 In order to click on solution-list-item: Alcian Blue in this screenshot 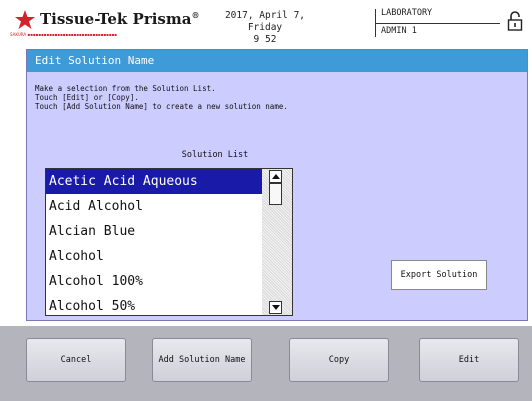, I will do `click(154, 231)`.